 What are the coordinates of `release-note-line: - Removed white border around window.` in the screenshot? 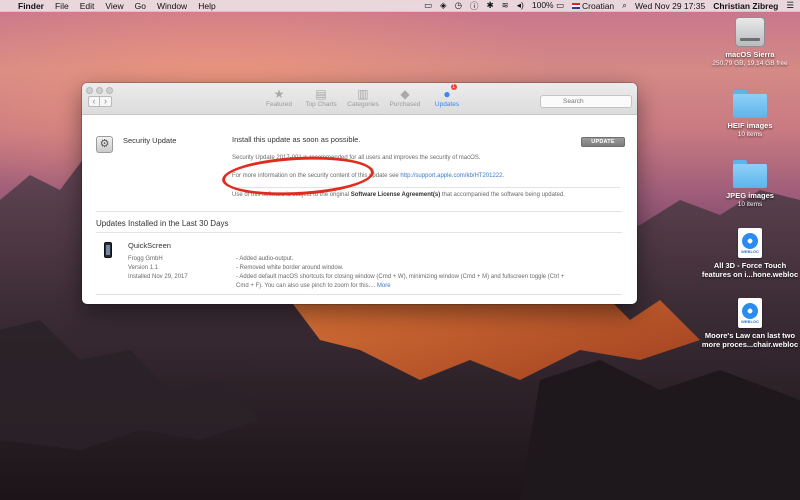 It's located at (290, 268).